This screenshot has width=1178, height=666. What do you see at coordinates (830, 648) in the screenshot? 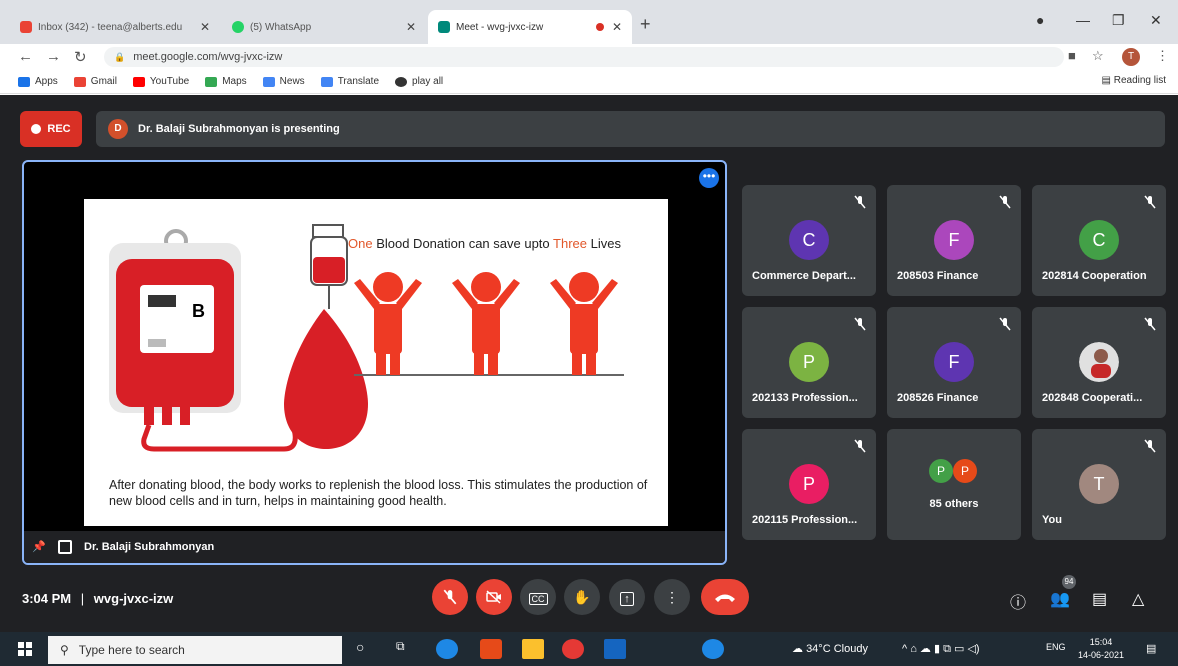
I see `weather-widget: ☁ 34°C Cloudy` at bounding box center [830, 648].